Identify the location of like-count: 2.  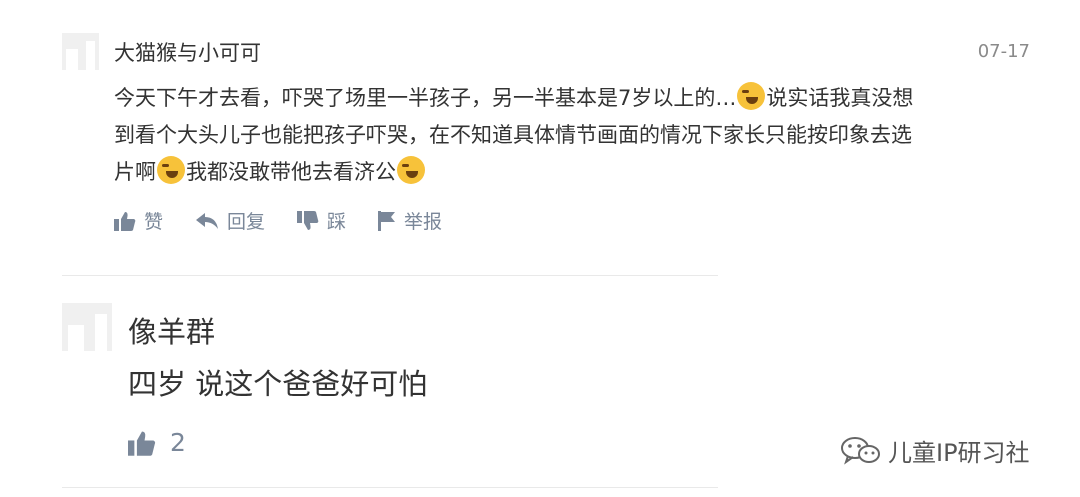
(178, 442).